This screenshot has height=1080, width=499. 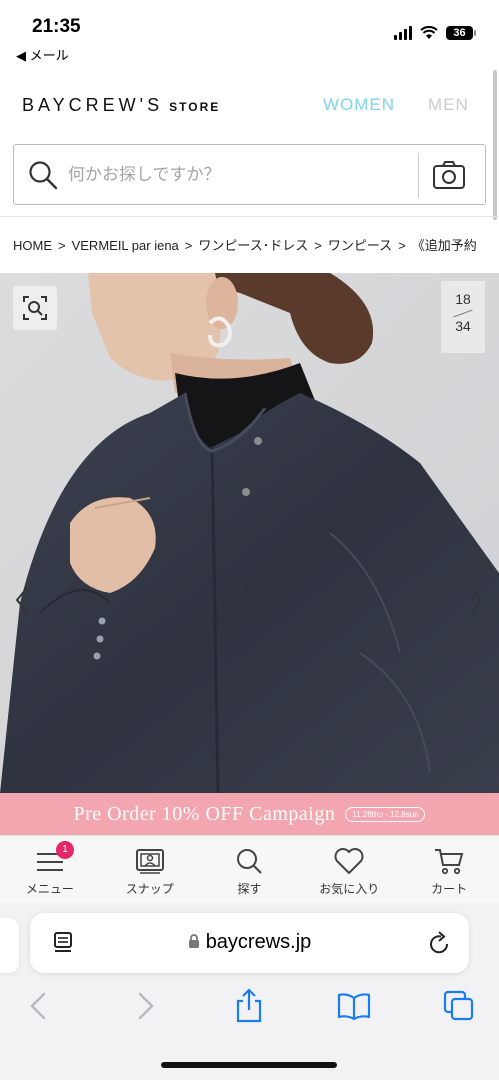 What do you see at coordinates (39, 1006) in the screenshot?
I see `back-arrow-icon` at bounding box center [39, 1006].